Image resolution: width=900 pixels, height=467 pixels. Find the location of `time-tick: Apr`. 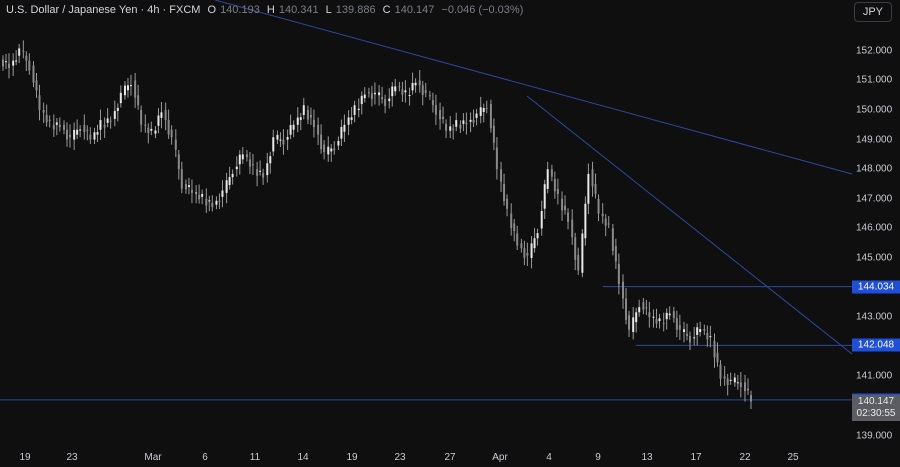

time-tick: Apr is located at coordinates (500, 457).